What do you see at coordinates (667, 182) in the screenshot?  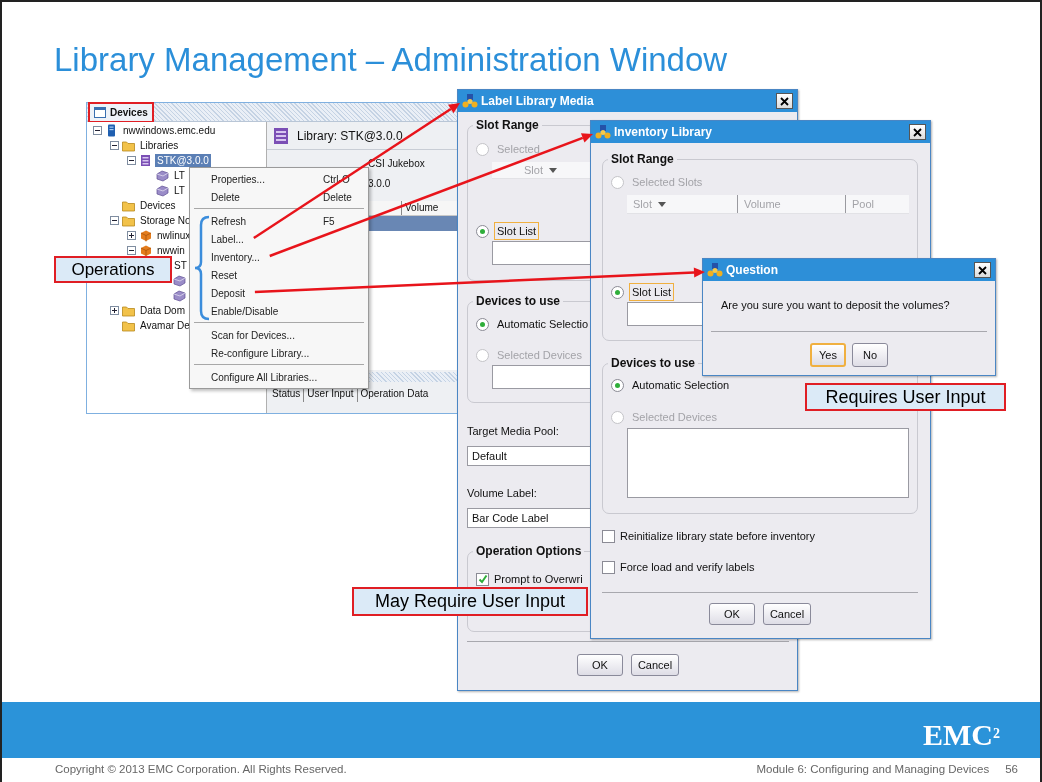 I see `radio-label: Selected Slots` at bounding box center [667, 182].